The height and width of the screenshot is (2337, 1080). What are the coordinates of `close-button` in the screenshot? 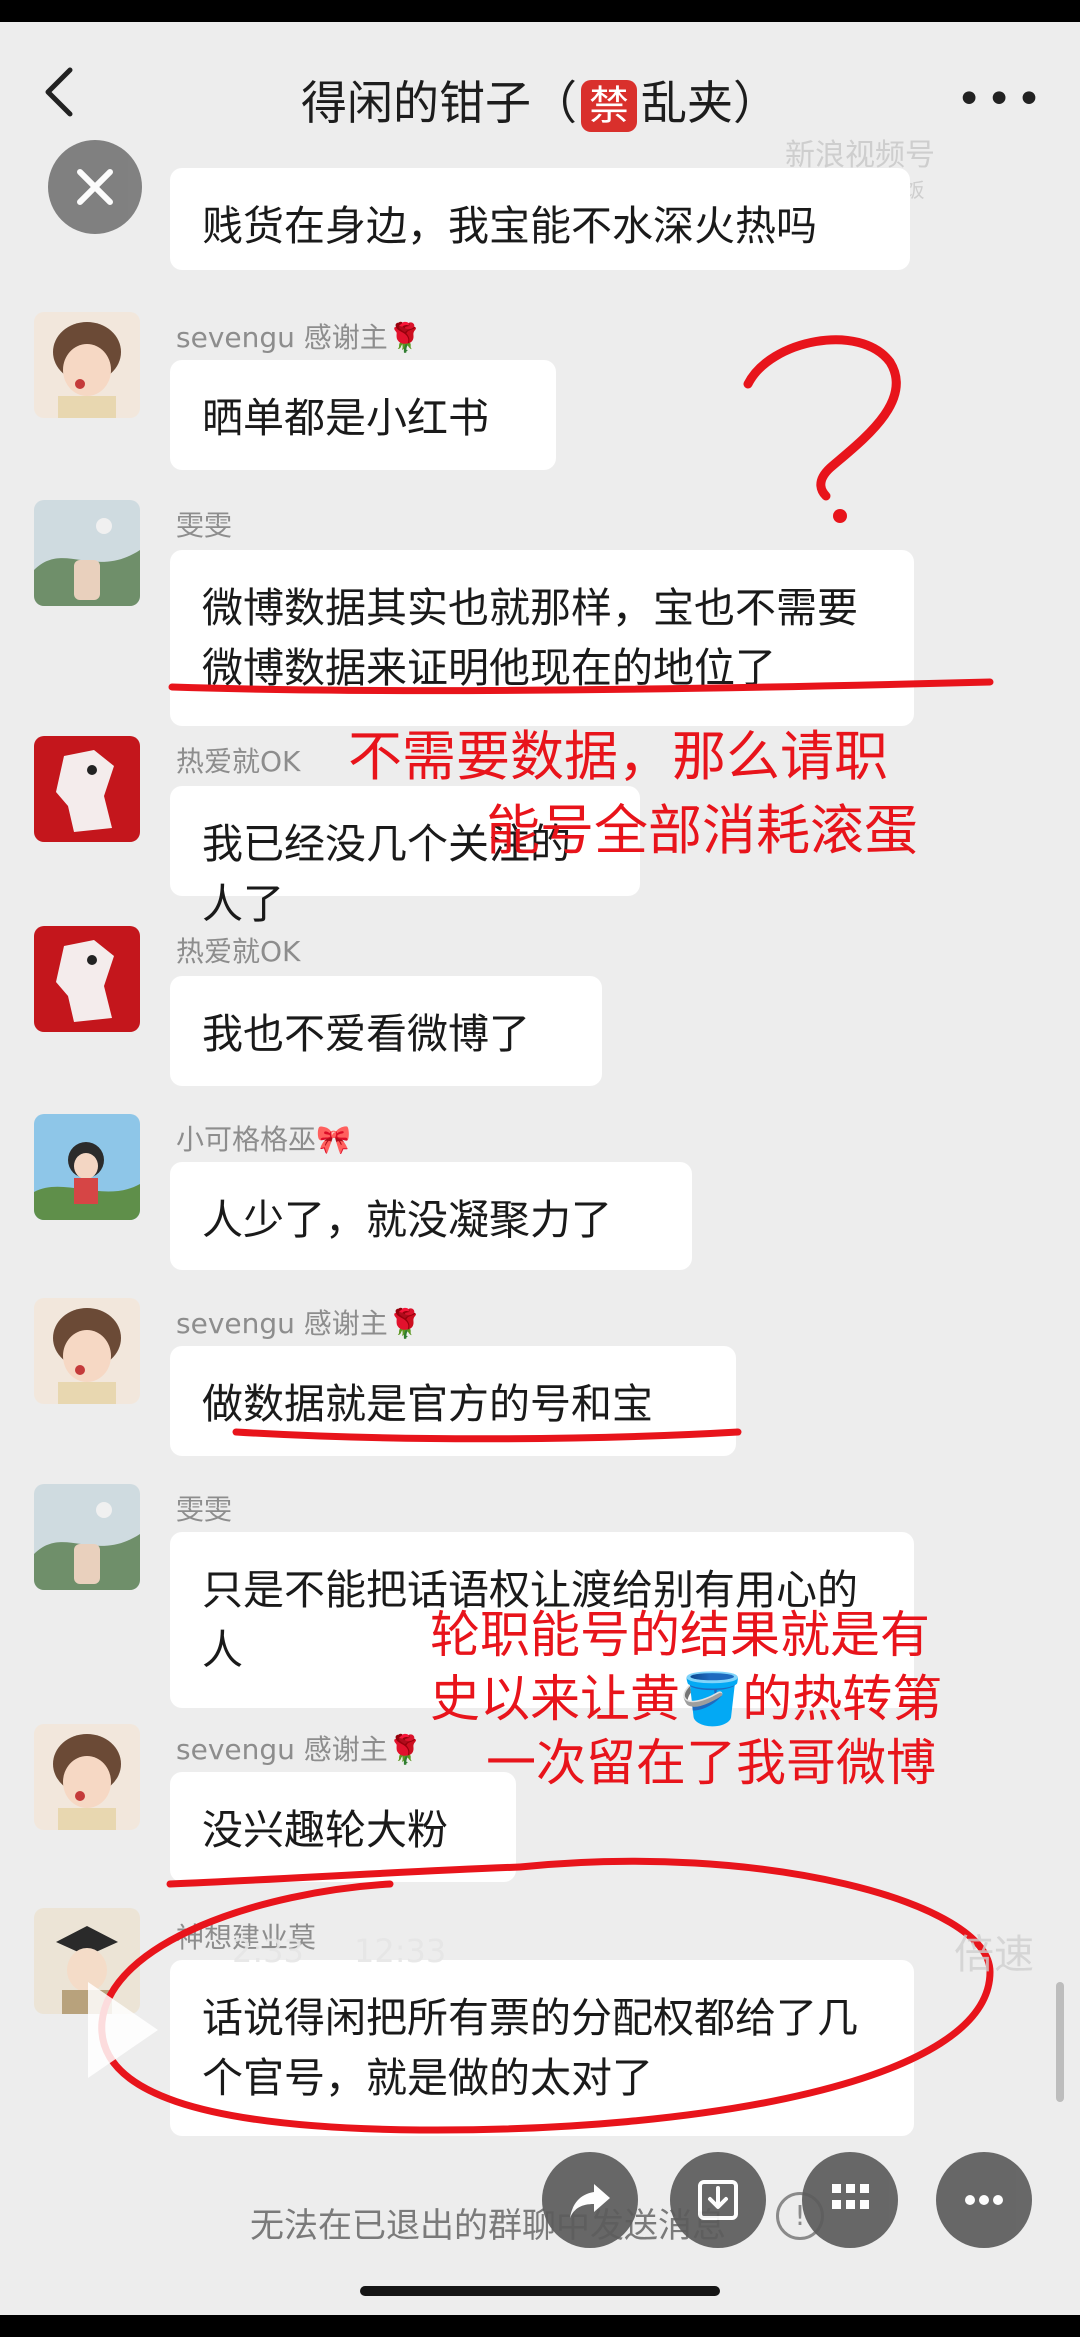 It's located at (95, 187).